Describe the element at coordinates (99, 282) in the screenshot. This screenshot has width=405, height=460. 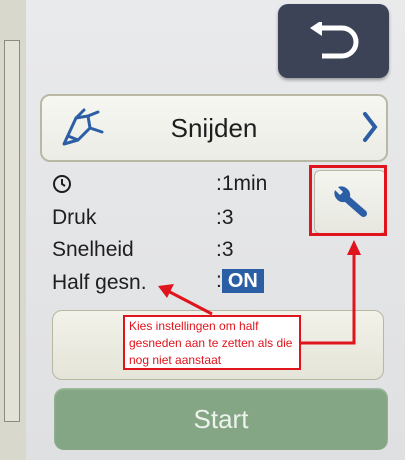
I see `half-cut-label: Half gesn.` at that location.